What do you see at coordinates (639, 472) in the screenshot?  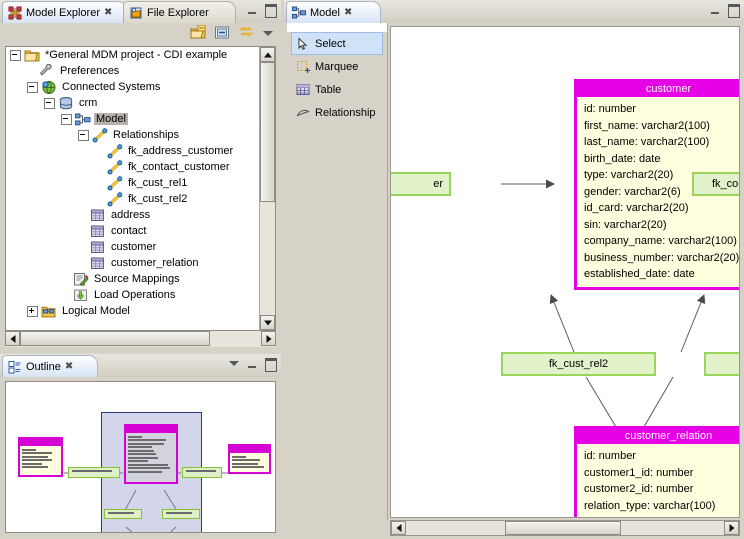 I see `entity-column: customer1_id: number` at bounding box center [639, 472].